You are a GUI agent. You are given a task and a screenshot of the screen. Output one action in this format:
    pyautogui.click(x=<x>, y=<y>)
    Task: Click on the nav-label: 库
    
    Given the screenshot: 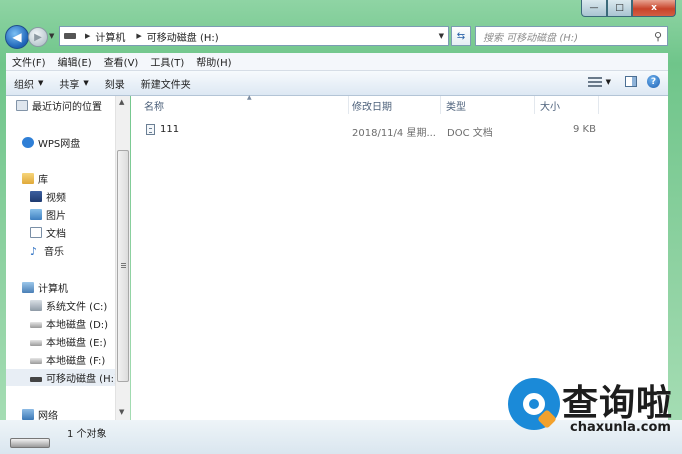 What is the action you would take?
    pyautogui.click(x=43, y=180)
    